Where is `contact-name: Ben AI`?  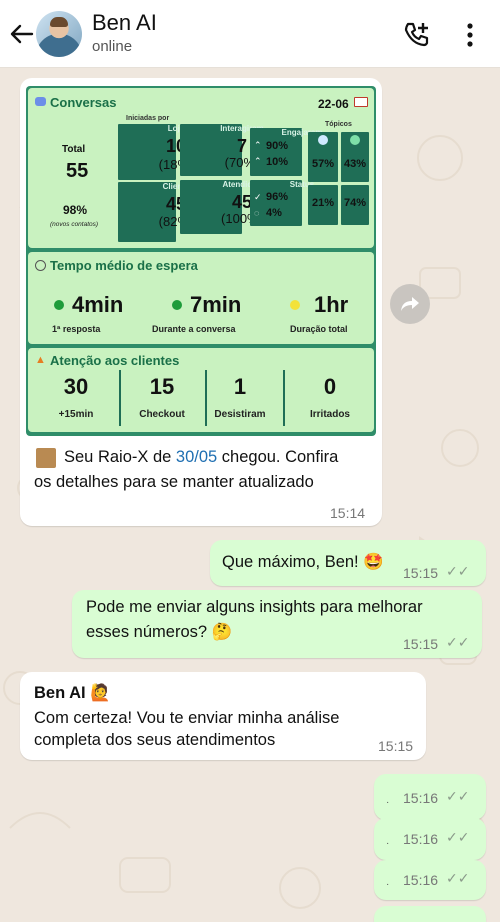 contact-name: Ben AI is located at coordinates (124, 23).